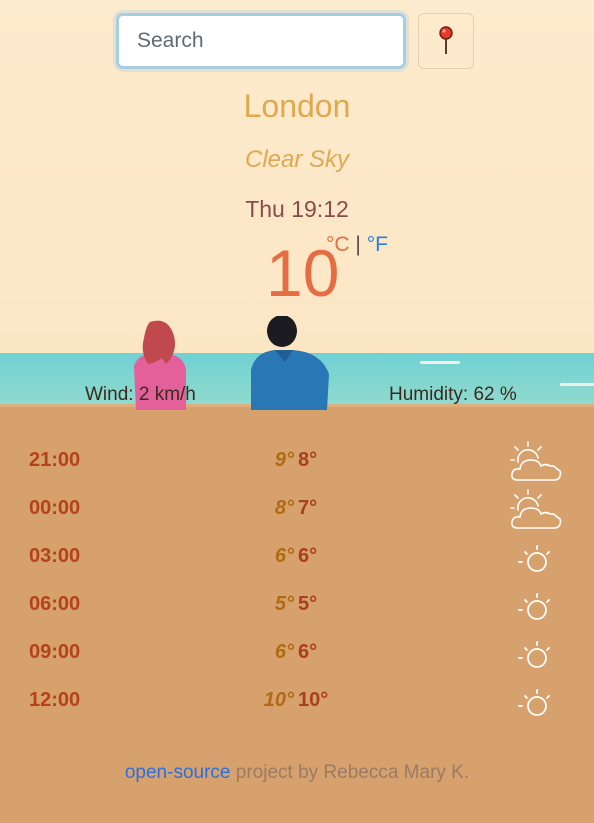 The height and width of the screenshot is (823, 594). Describe the element at coordinates (297, 159) in the screenshot. I see `weather-description: Clear Sky` at that location.